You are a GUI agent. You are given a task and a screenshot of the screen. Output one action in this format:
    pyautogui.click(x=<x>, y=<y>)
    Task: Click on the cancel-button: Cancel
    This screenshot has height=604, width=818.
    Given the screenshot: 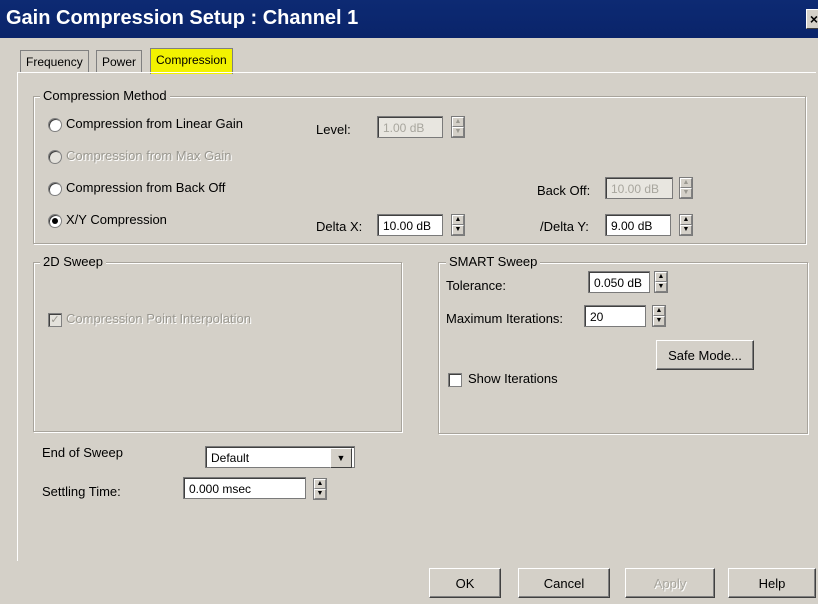 What is the action you would take?
    pyautogui.click(x=564, y=583)
    